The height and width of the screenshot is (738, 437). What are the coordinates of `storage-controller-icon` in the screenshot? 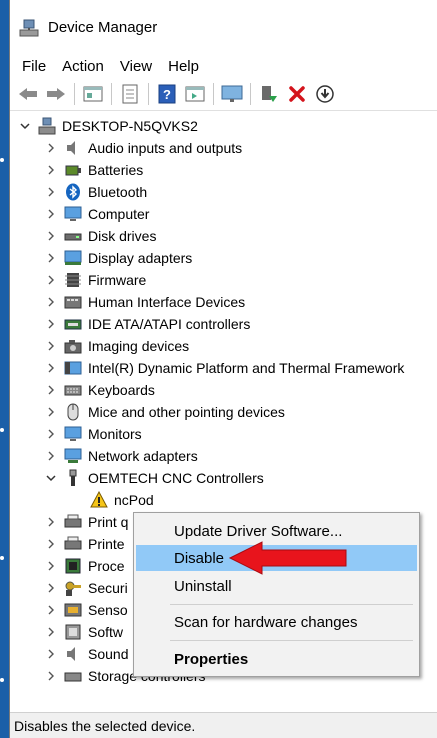 It's located at (73, 676).